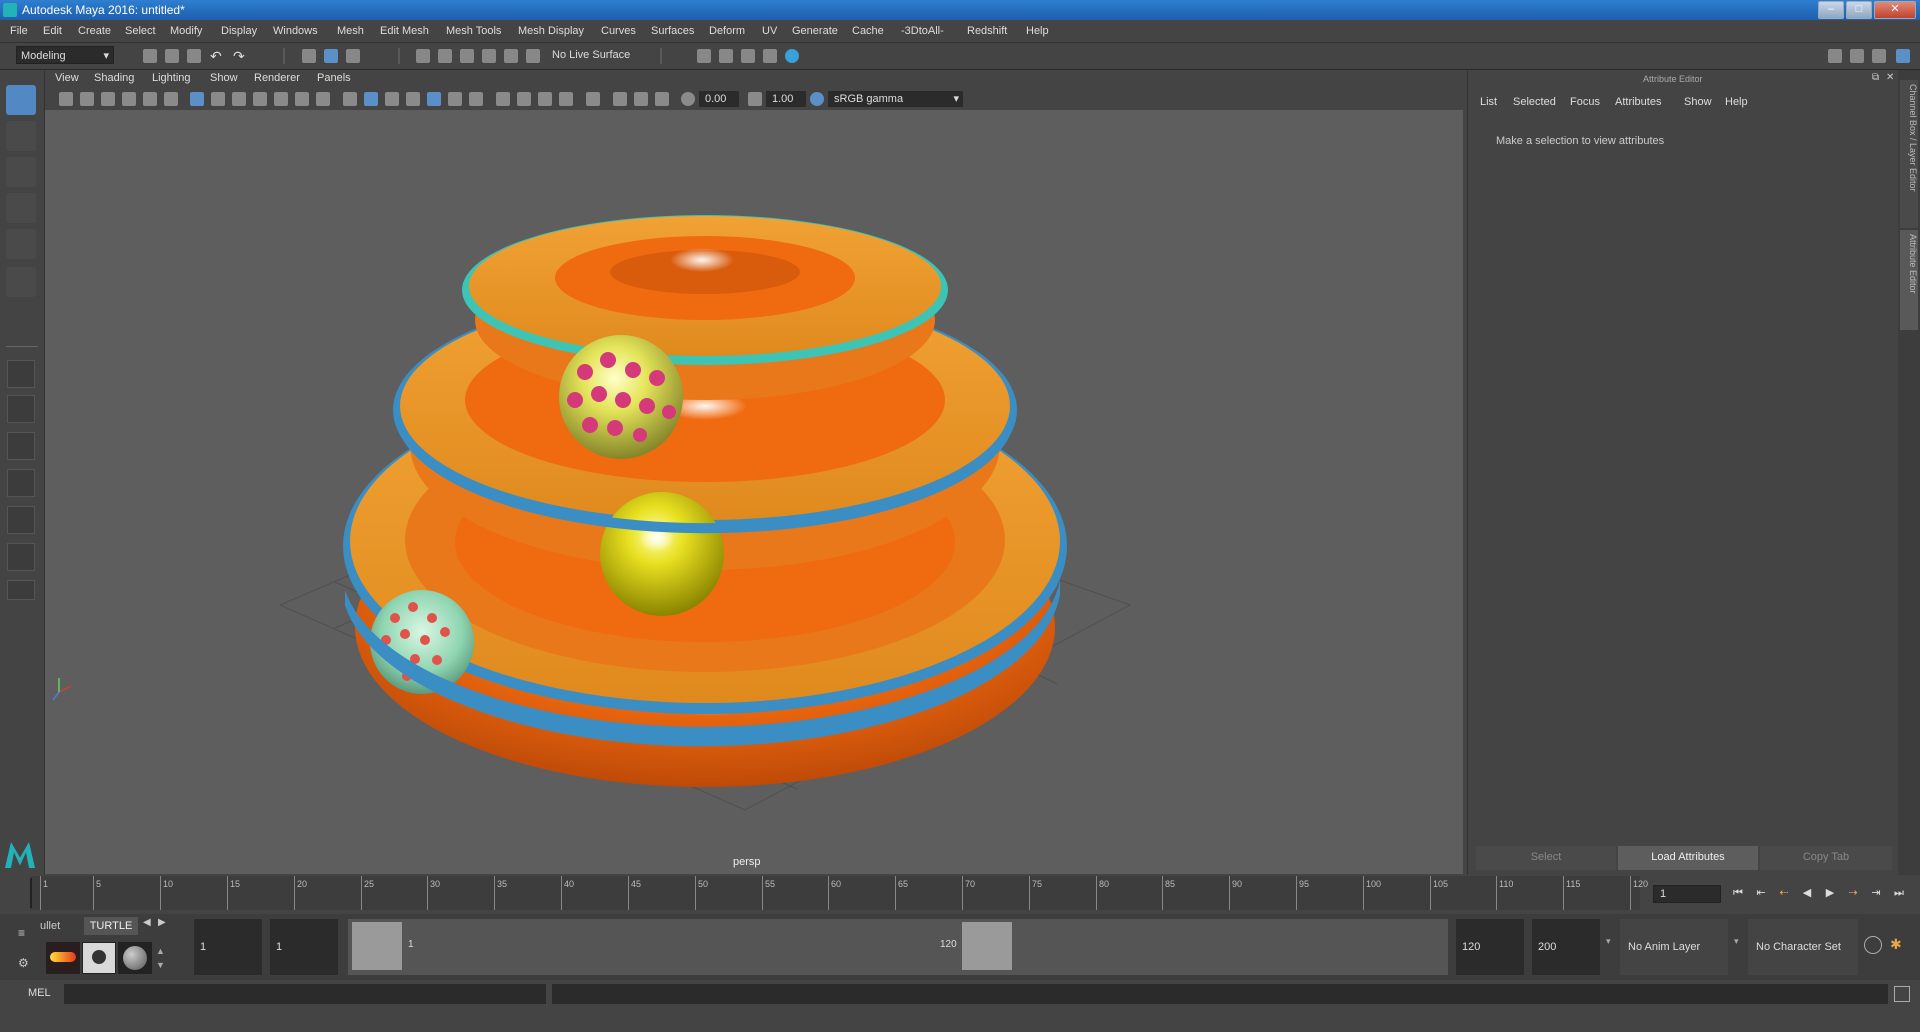 The image size is (1920, 1032). What do you see at coordinates (817, 99) in the screenshot?
I see `color-management-icon` at bounding box center [817, 99].